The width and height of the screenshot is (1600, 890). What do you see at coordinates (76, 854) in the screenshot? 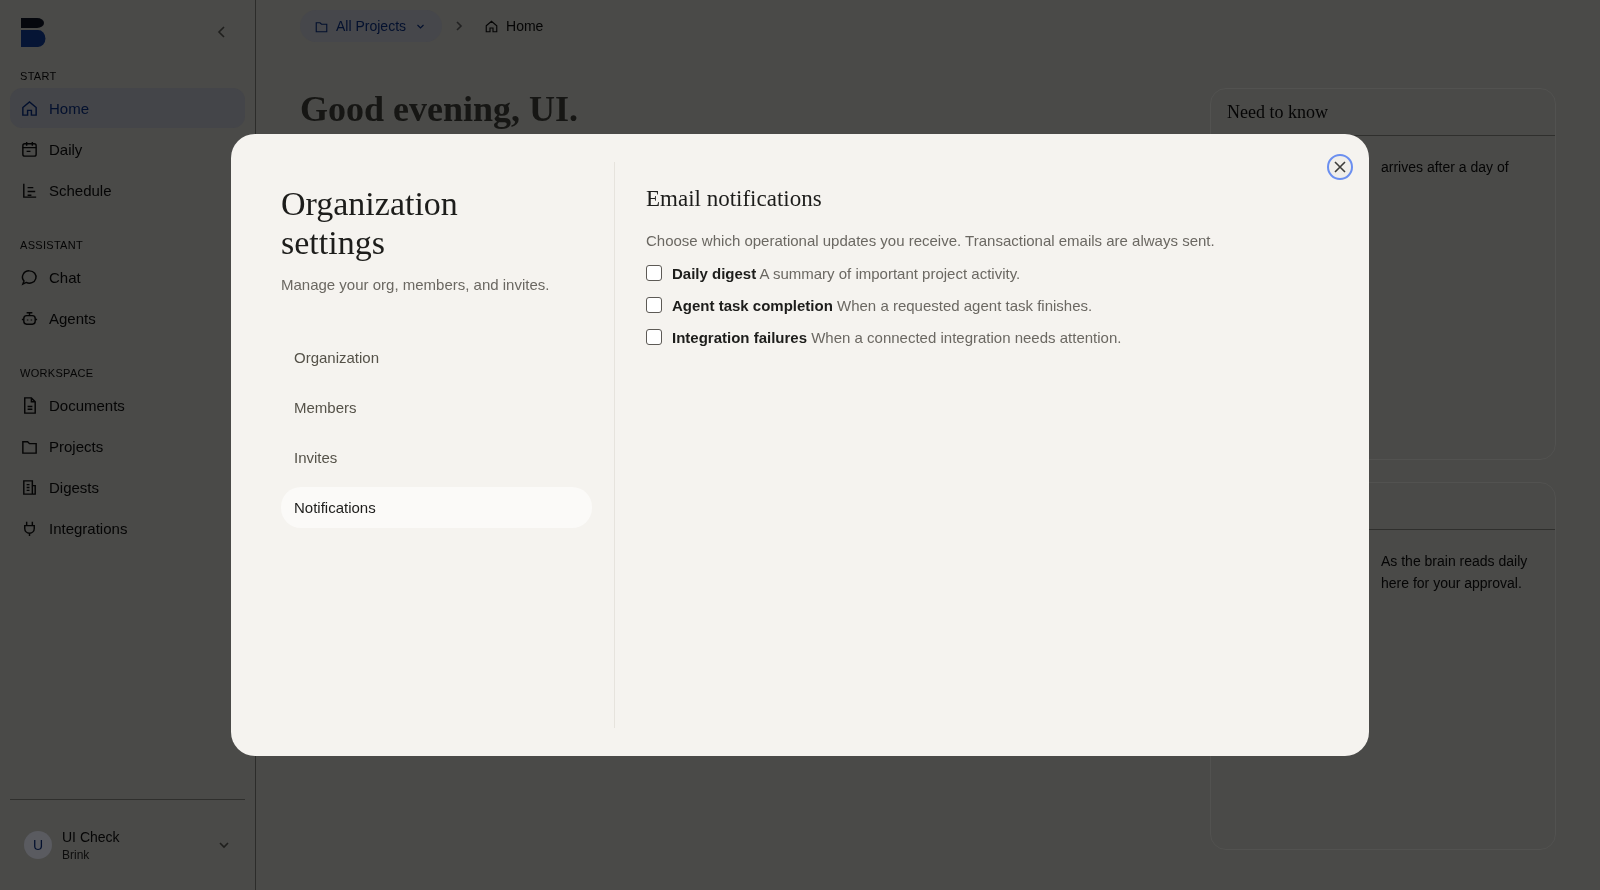
I see `org-name: Brink` at bounding box center [76, 854].